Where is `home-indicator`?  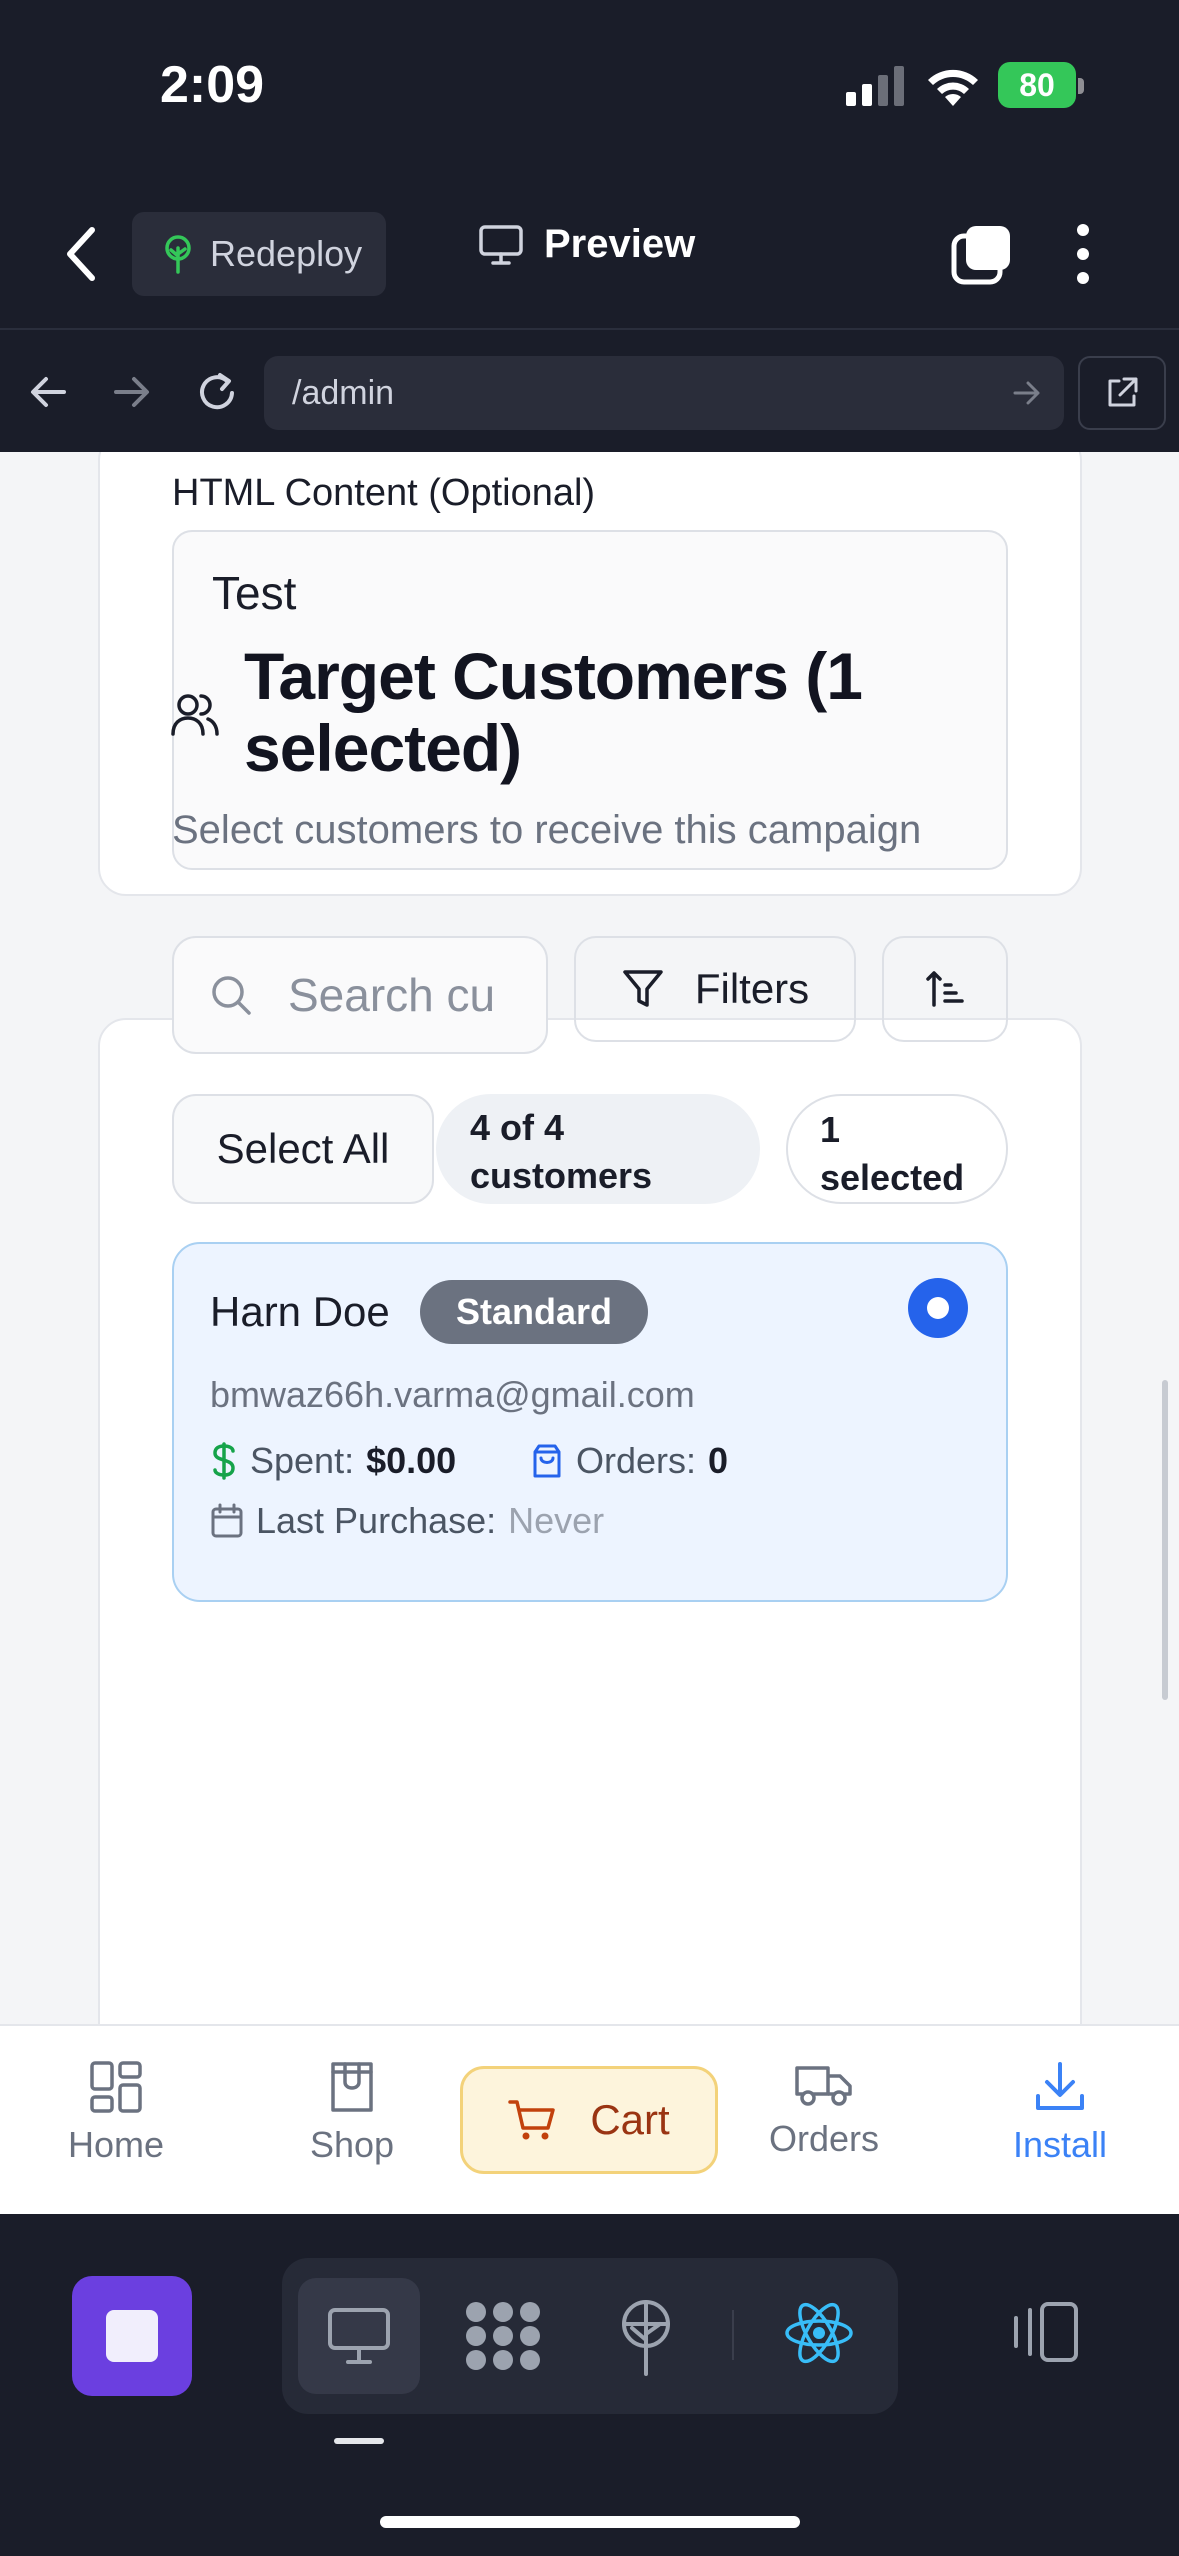
home-indicator is located at coordinates (590, 2522).